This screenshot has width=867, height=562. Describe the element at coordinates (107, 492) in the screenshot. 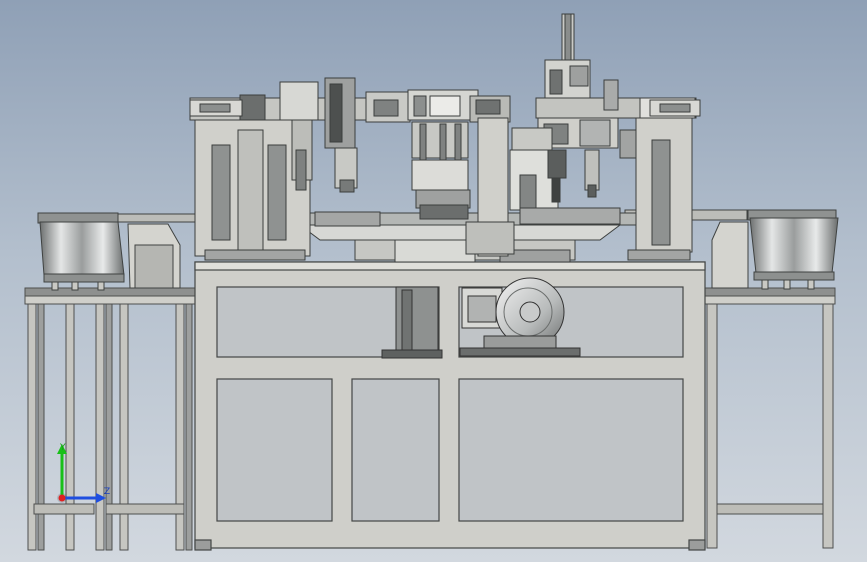

I see `triad-z-label: Z` at that location.